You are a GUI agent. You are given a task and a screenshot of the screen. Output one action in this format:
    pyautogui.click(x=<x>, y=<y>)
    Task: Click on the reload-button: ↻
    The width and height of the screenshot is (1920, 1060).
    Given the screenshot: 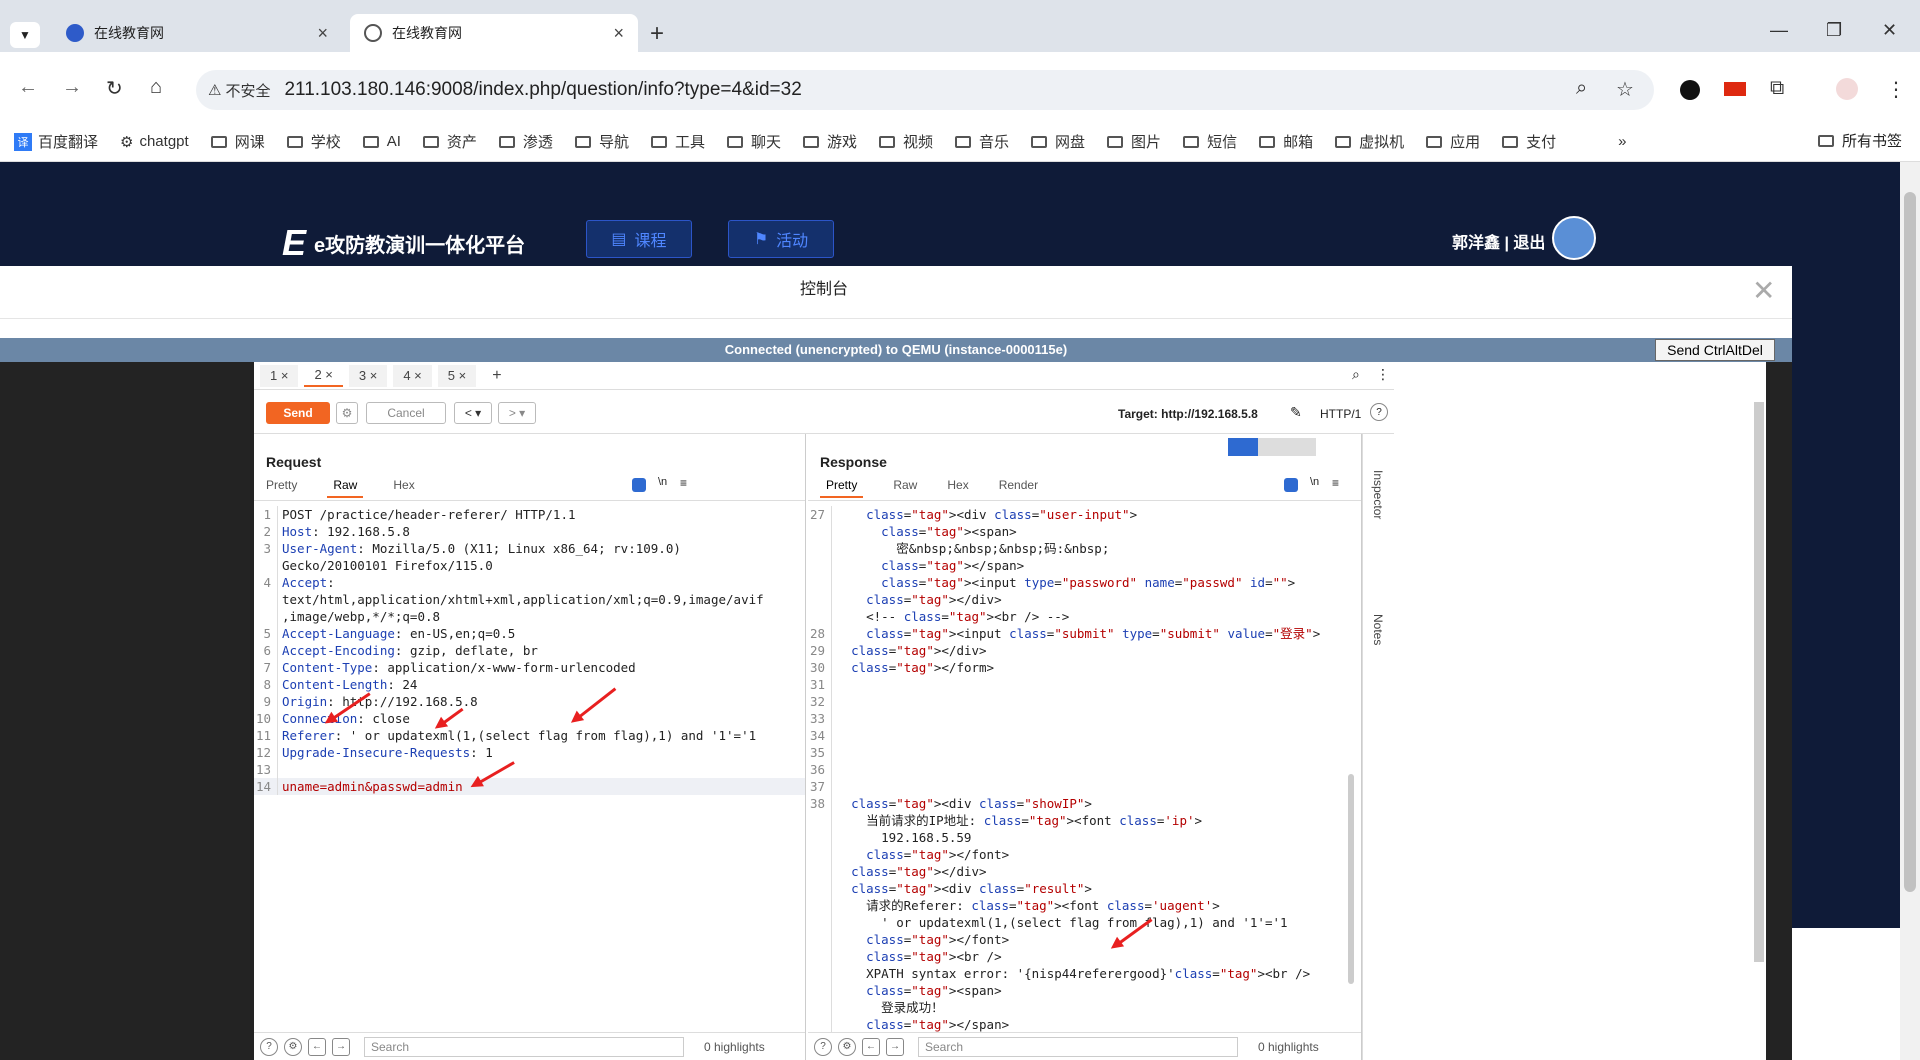 What is the action you would take?
    pyautogui.click(x=114, y=88)
    